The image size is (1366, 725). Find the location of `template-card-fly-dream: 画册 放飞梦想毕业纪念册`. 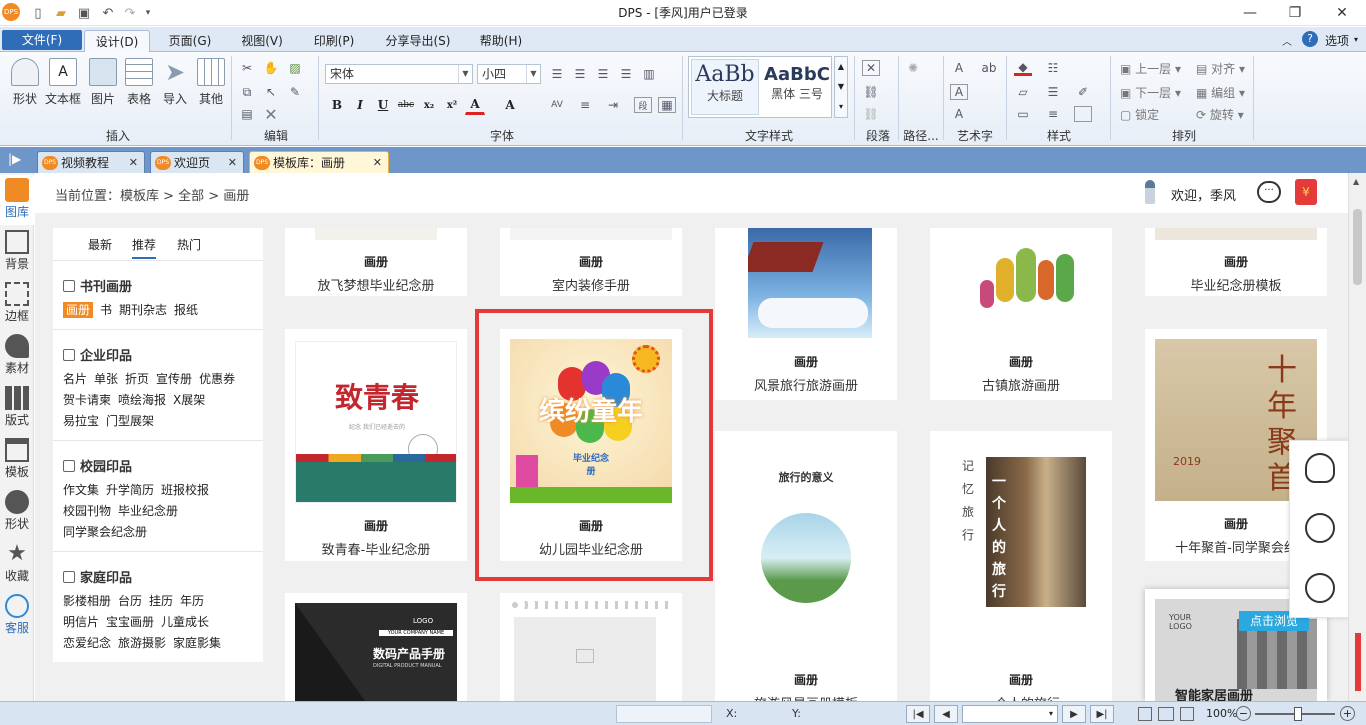

template-card-fly-dream: 画册 放飞梦想毕业纪念册 is located at coordinates (376, 262).